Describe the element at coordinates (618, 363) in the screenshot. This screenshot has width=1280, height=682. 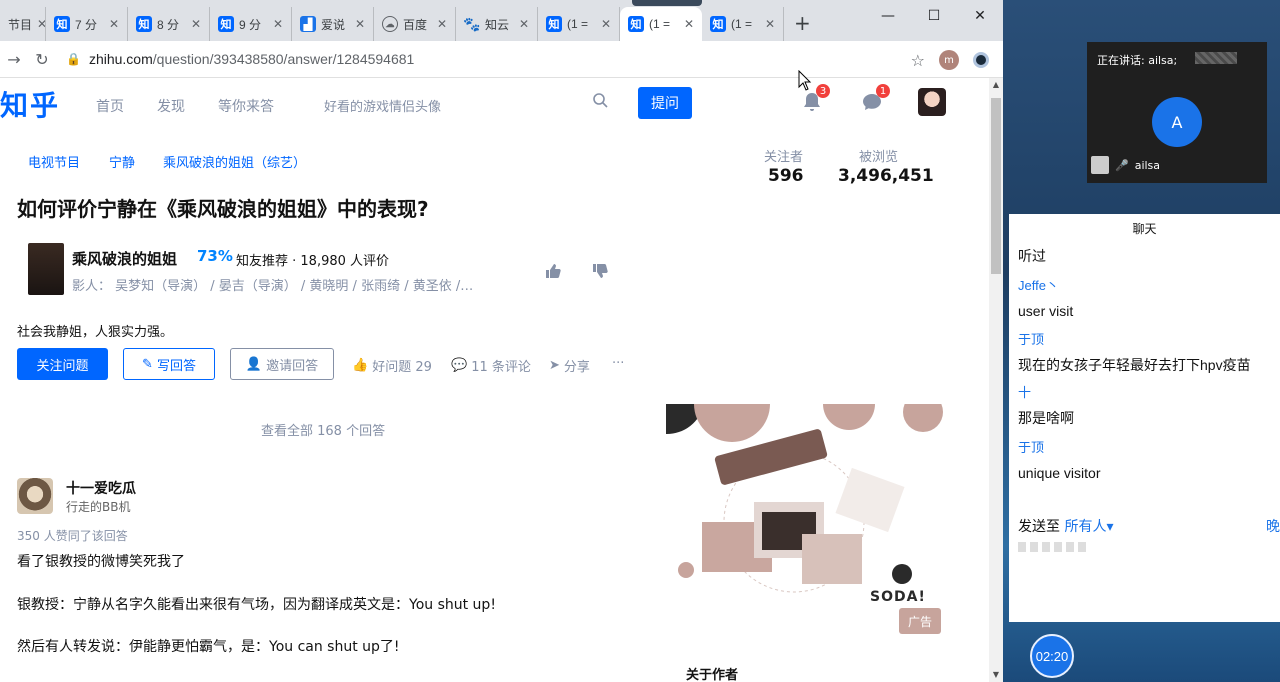
I see `more-button: ···` at that location.